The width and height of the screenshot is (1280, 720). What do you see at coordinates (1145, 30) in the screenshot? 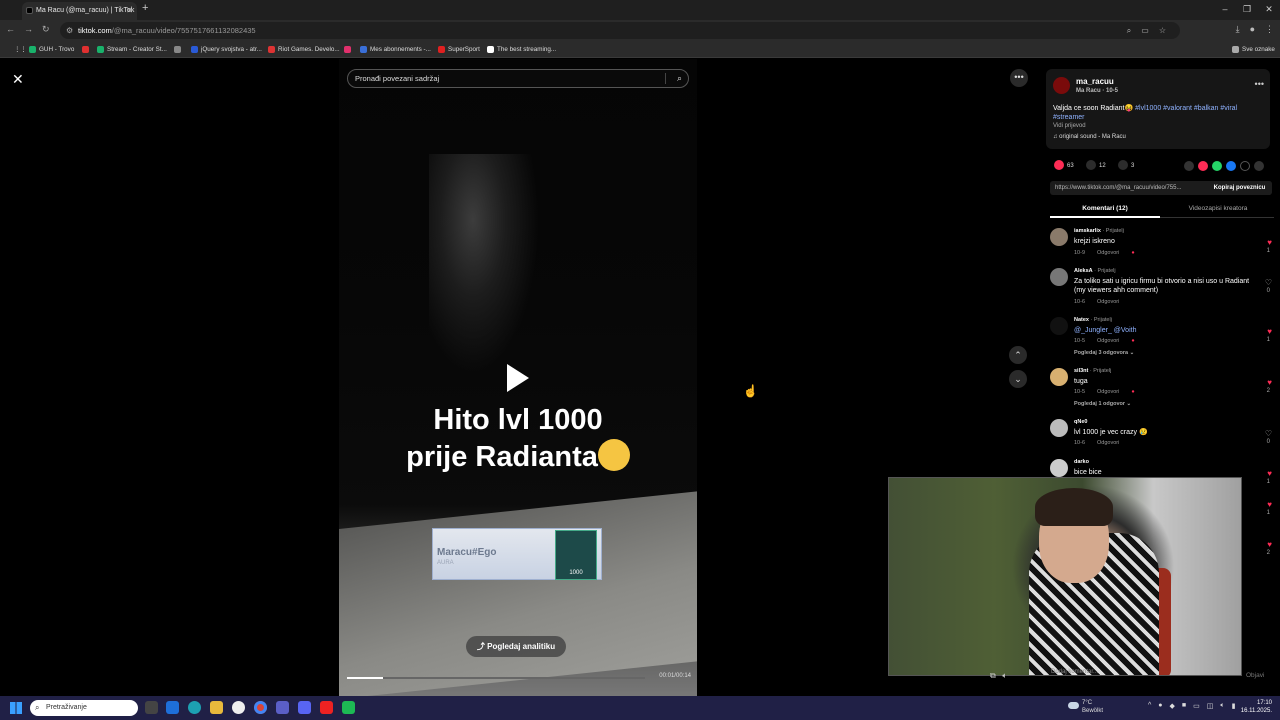
I see `cast-icon: ▭` at bounding box center [1145, 30].